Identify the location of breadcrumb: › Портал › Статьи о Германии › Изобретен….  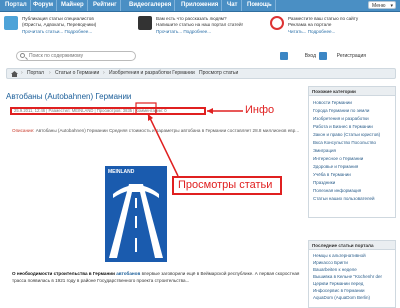
(201, 73).